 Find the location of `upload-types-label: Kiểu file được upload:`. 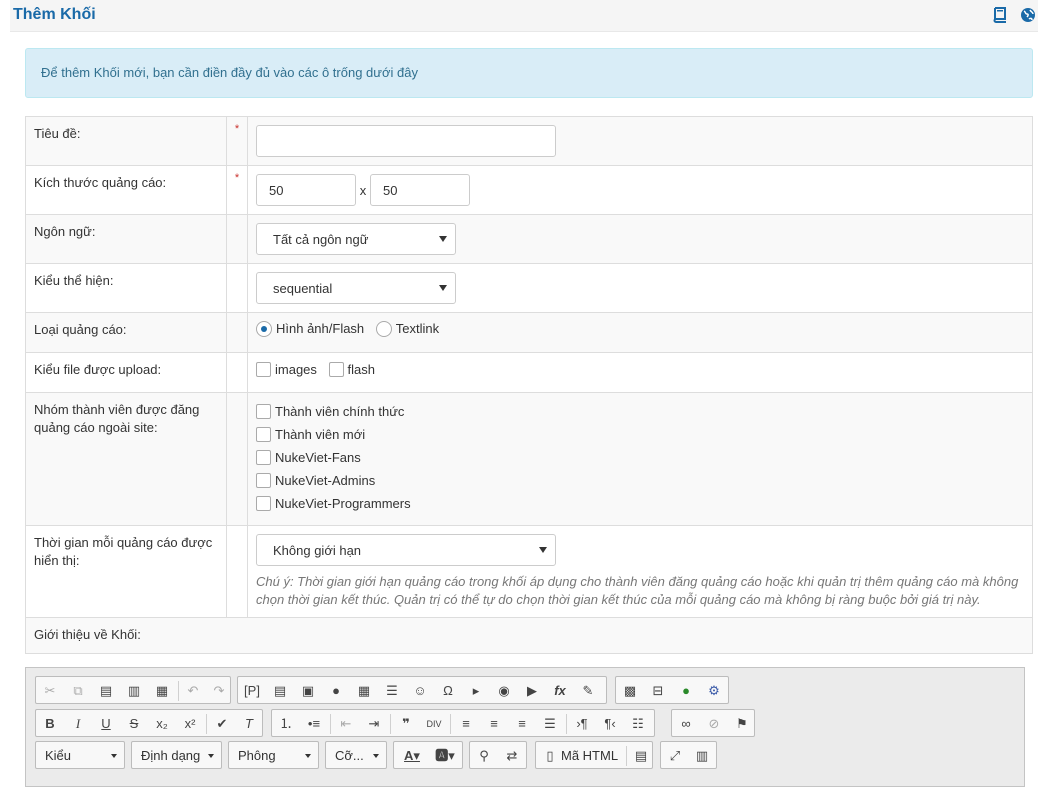

upload-types-label: Kiểu file được upload: is located at coordinates (126, 372).